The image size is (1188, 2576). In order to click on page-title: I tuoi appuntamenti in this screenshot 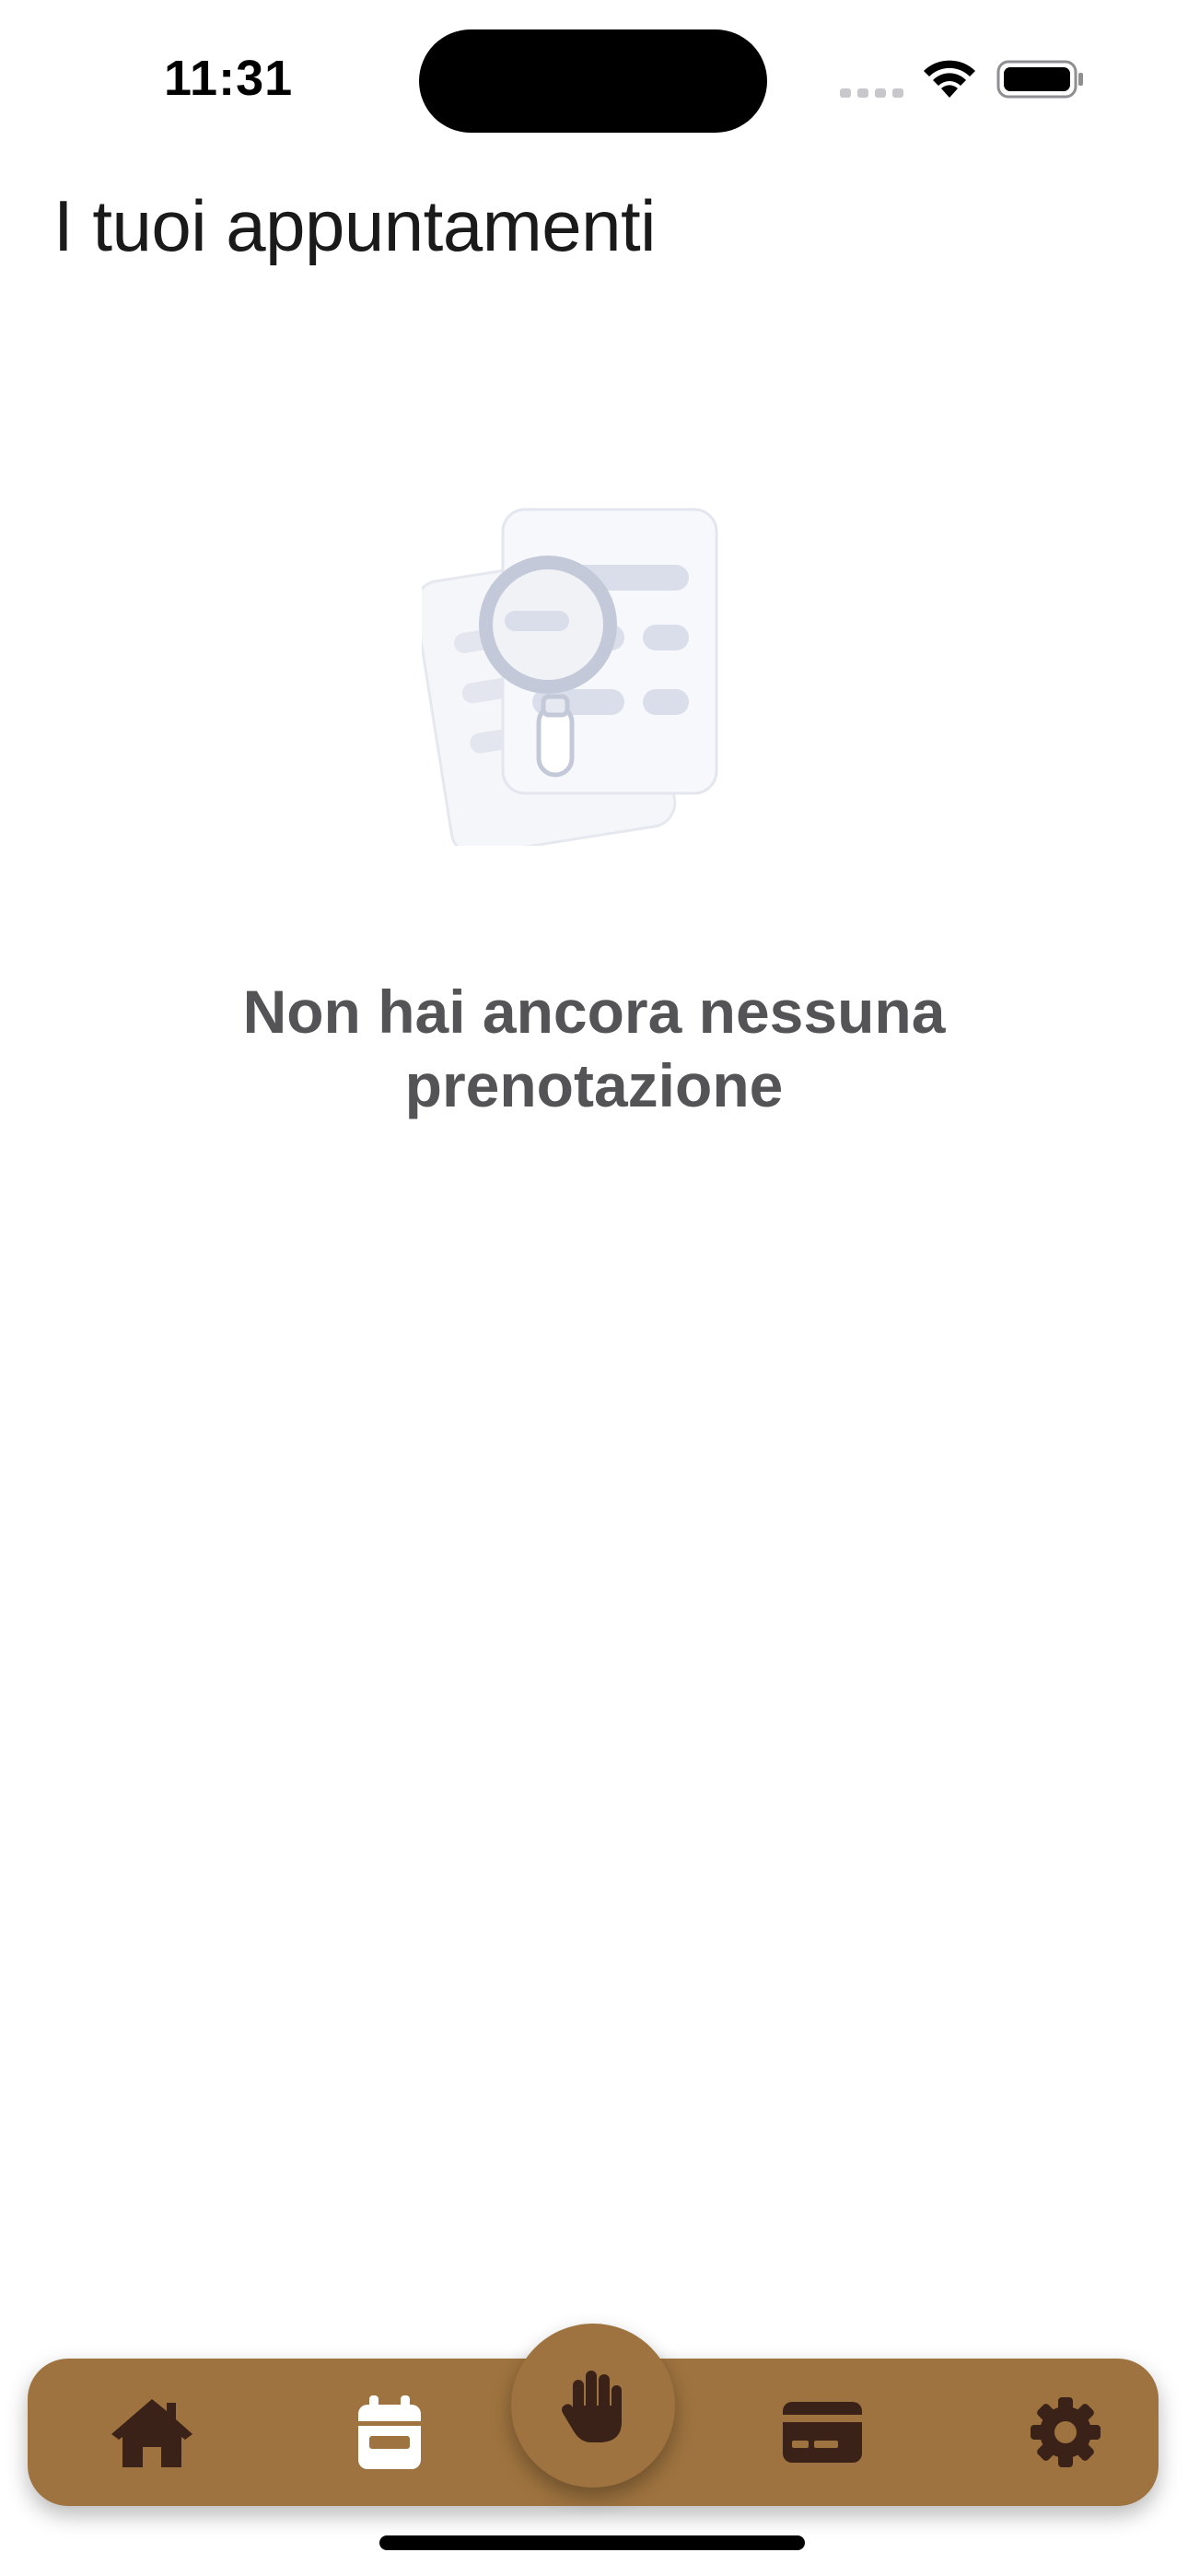, I will do `click(354, 225)`.